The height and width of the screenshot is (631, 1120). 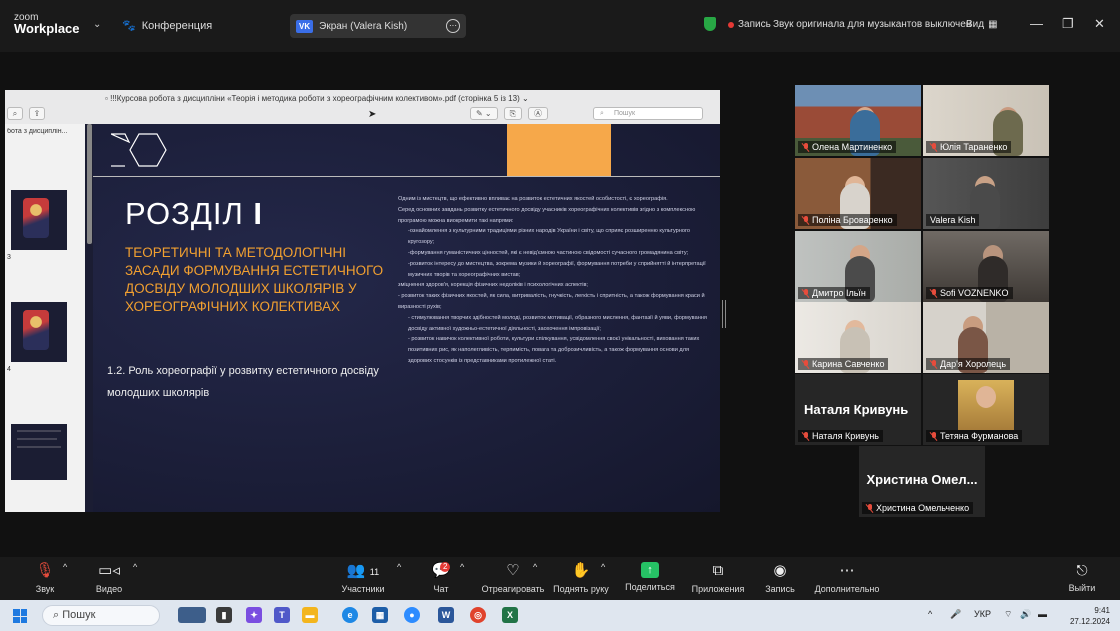 What do you see at coordinates (380, 615) in the screenshot?
I see `store-icon: ▦` at bounding box center [380, 615].